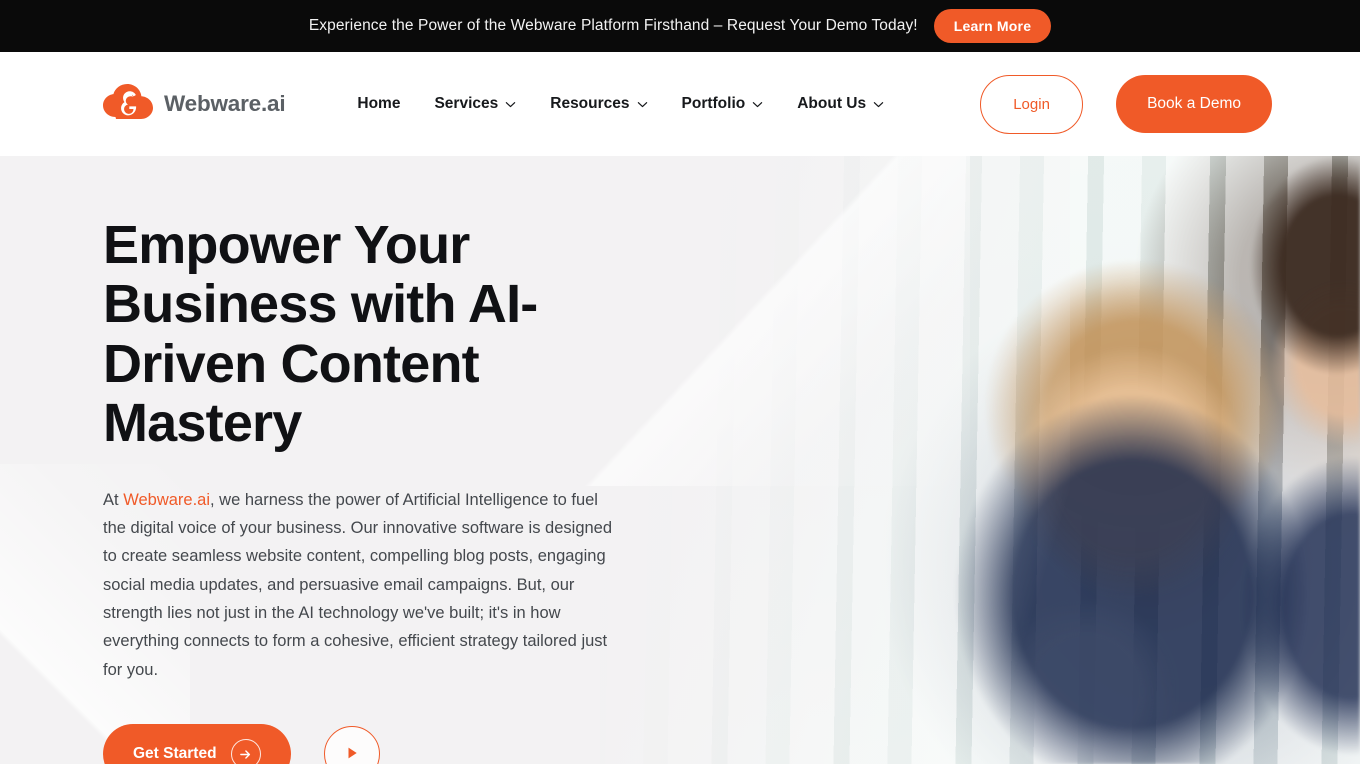 The height and width of the screenshot is (764, 1360). I want to click on login-button: Login, so click(1032, 104).